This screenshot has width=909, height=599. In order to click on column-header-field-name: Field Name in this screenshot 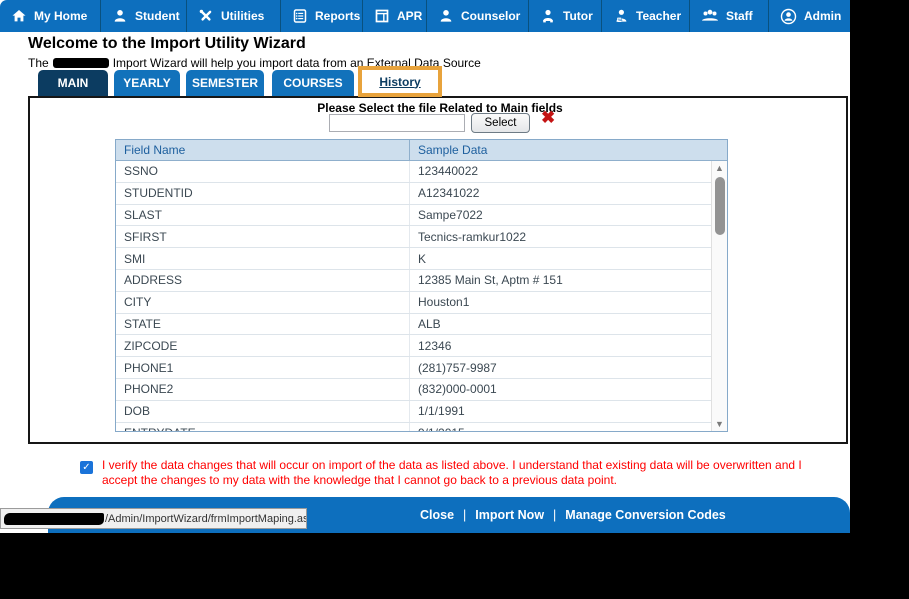, I will do `click(155, 150)`.